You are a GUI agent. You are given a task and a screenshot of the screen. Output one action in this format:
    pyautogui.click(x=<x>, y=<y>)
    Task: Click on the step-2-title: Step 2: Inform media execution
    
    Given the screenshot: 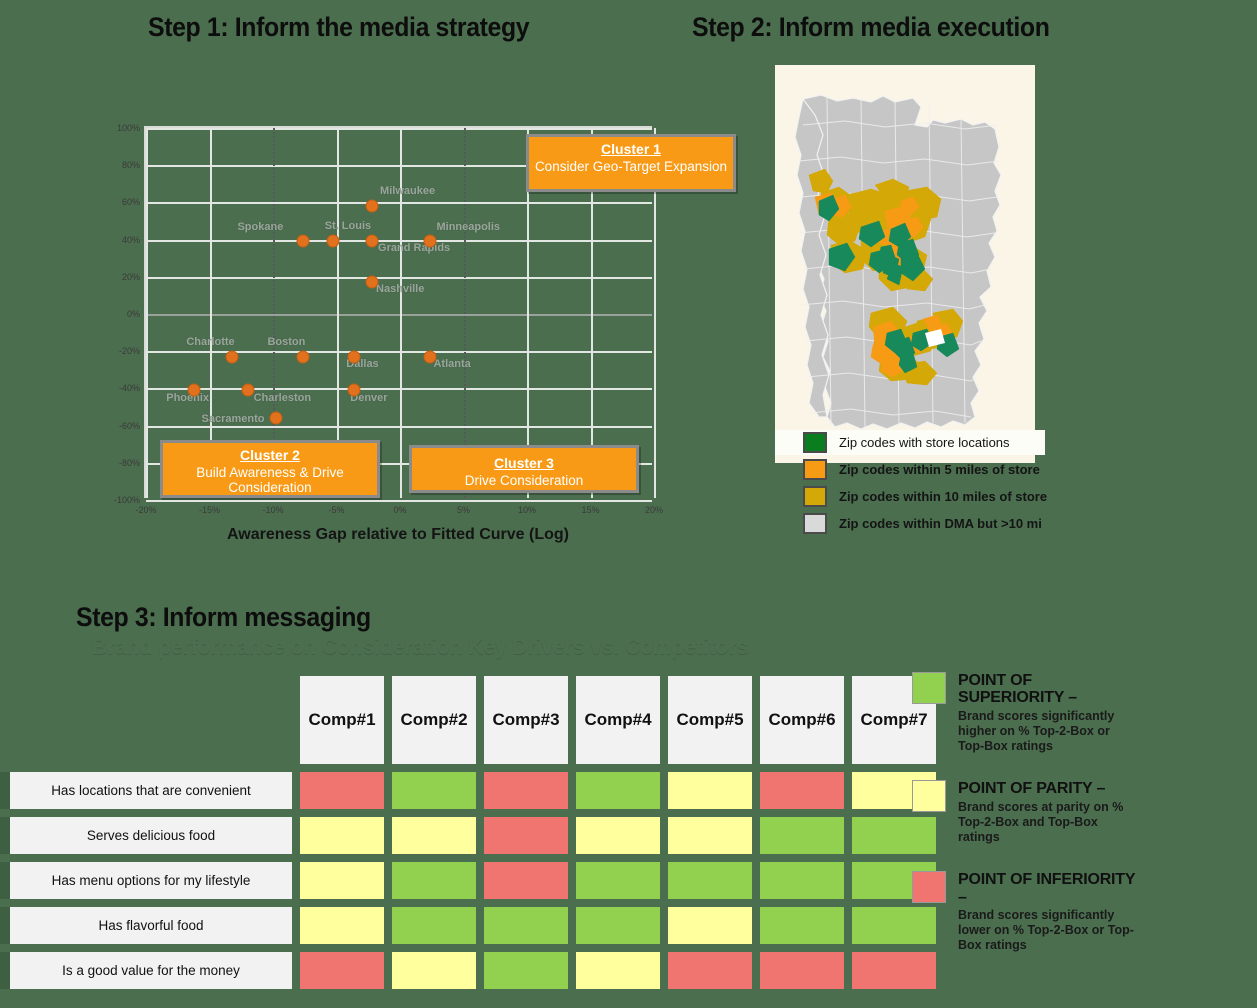 What is the action you would take?
    pyautogui.click(x=871, y=27)
    